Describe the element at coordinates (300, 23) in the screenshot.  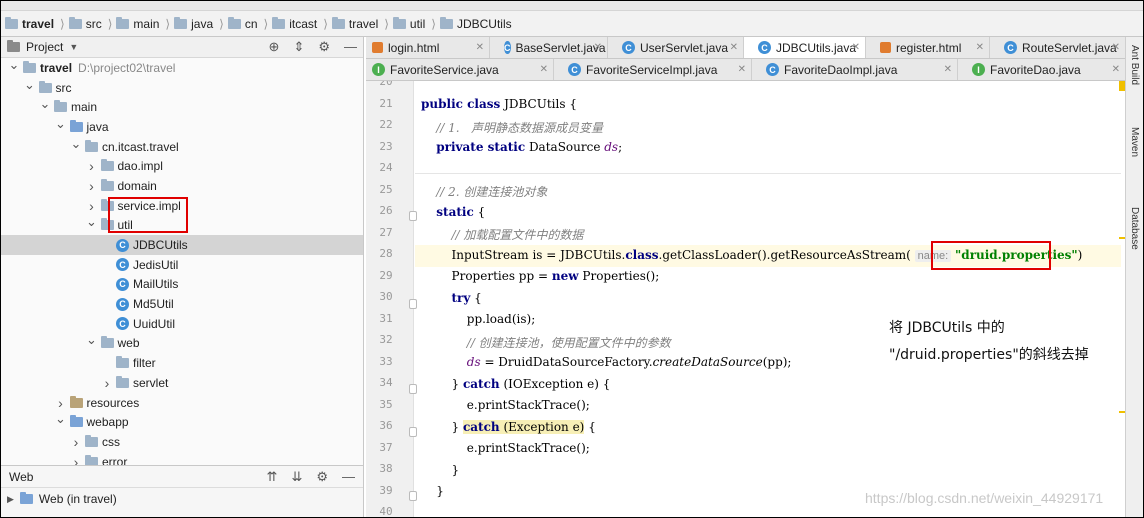
I see `breadcrumb-item: itcast ⟩` at that location.